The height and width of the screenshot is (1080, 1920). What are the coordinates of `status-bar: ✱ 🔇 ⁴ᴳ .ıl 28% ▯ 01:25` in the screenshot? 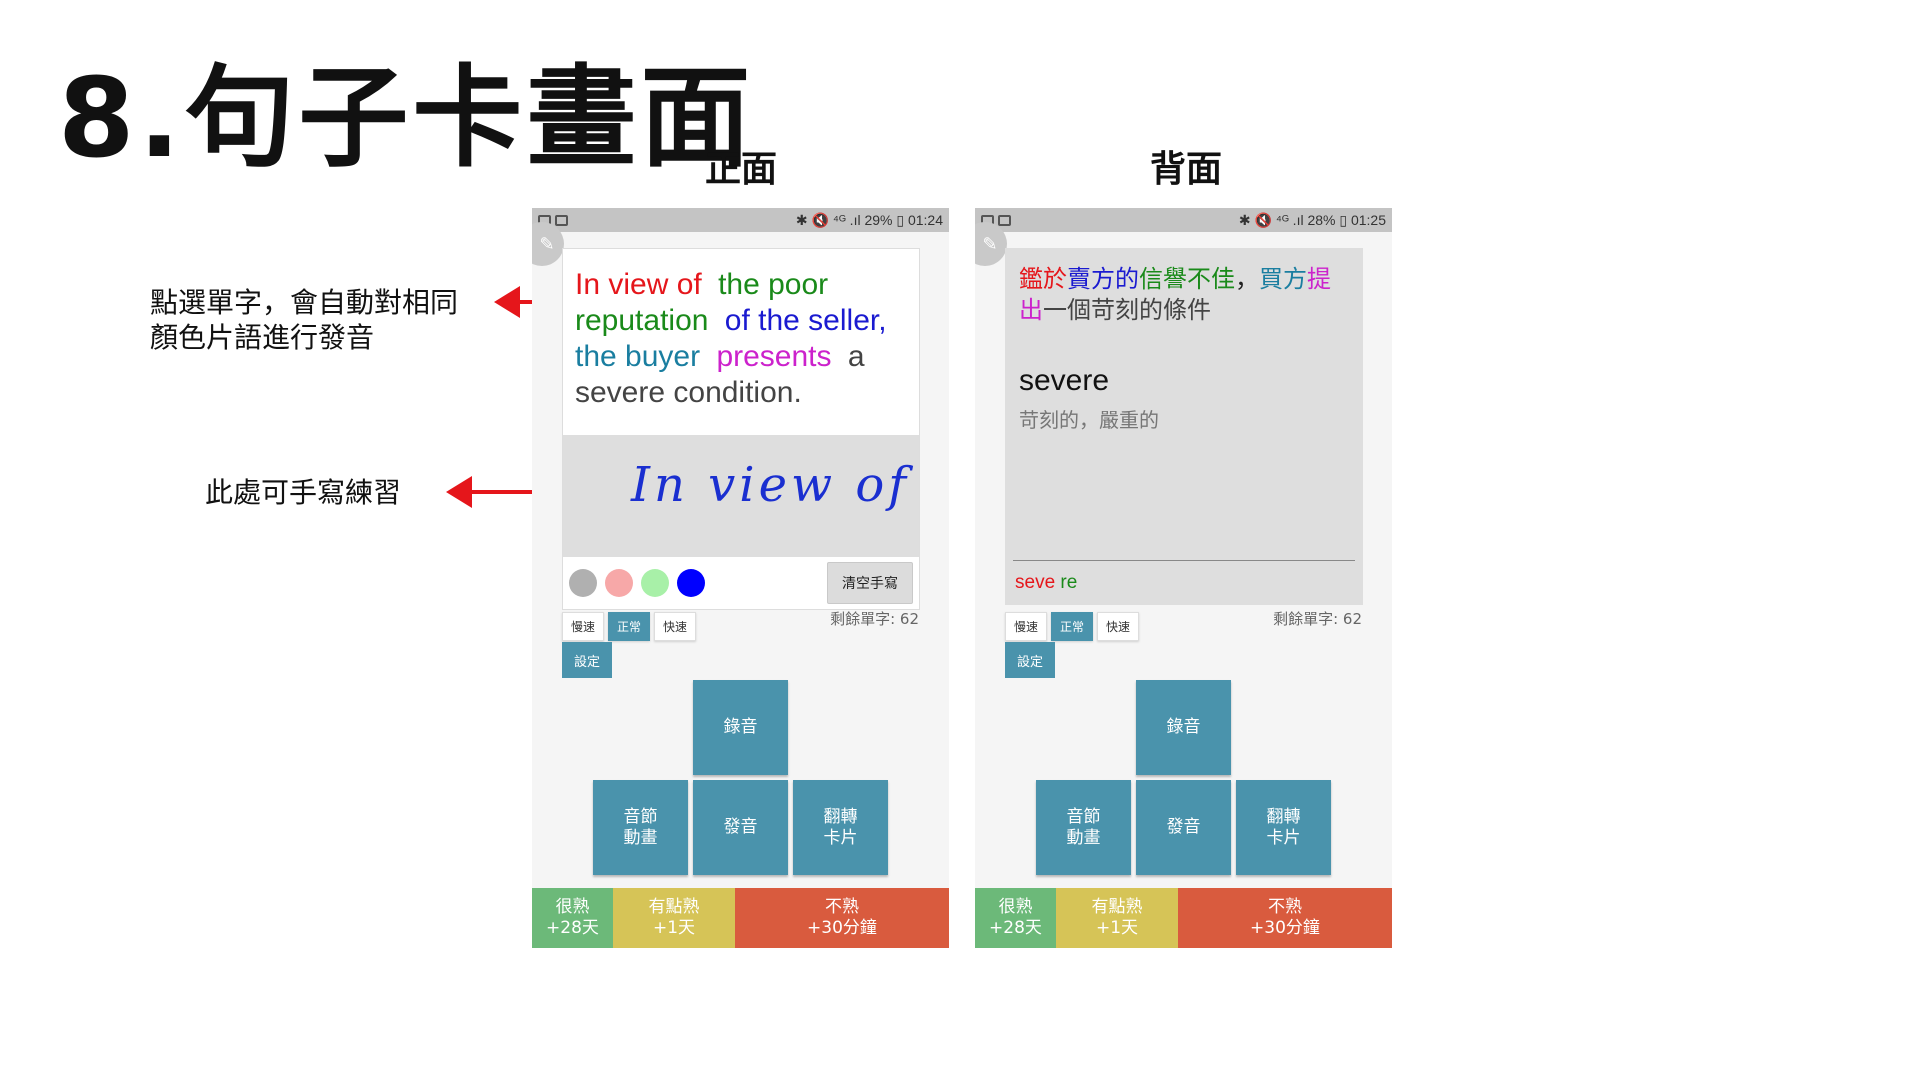 It's located at (1183, 220).